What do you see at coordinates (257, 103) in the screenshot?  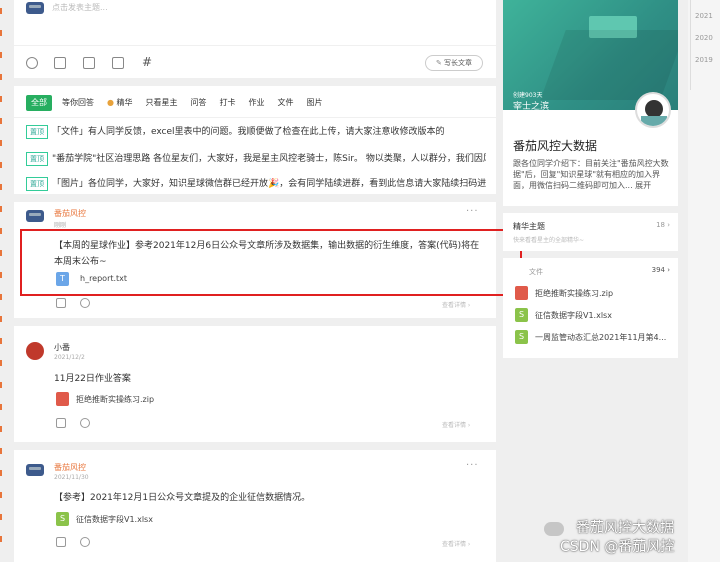 I see `tab-homework: 作业` at bounding box center [257, 103].